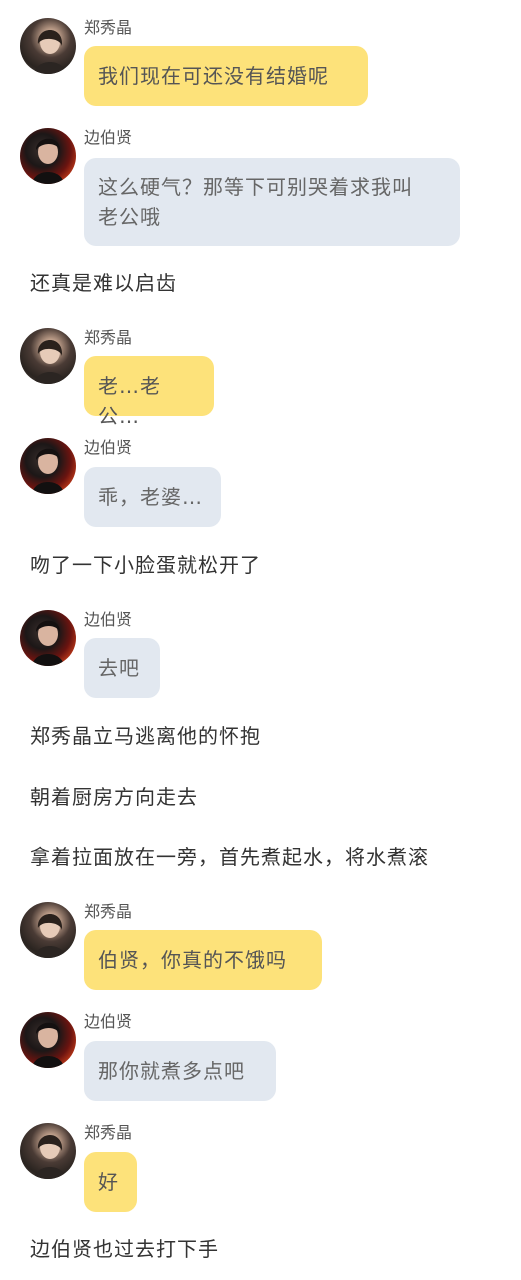 This screenshot has width=521, height=1280. Describe the element at coordinates (192, 960) in the screenshot. I see `message-text: 伯贤，你真的不饿吗` at that location.